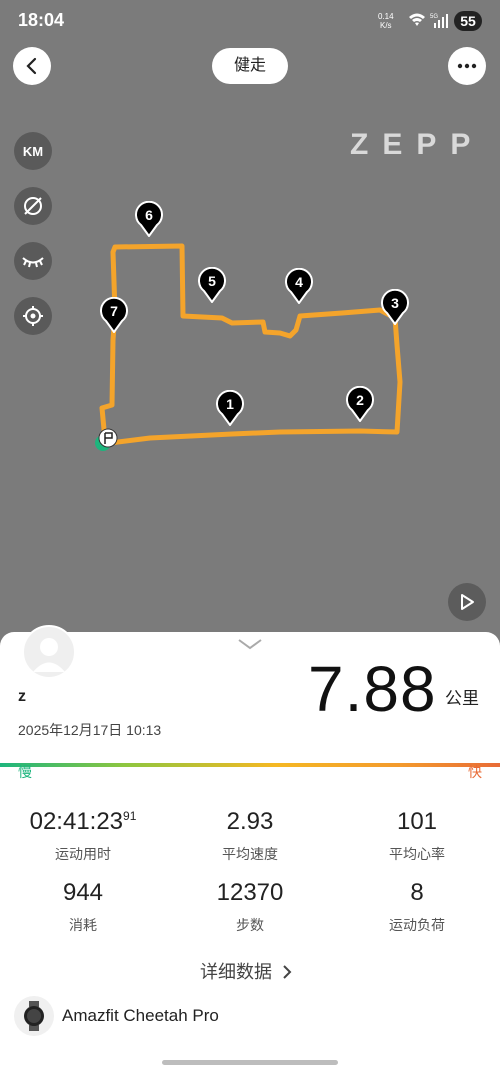  What do you see at coordinates (250, 1062) in the screenshot?
I see `home-indicator` at bounding box center [250, 1062].